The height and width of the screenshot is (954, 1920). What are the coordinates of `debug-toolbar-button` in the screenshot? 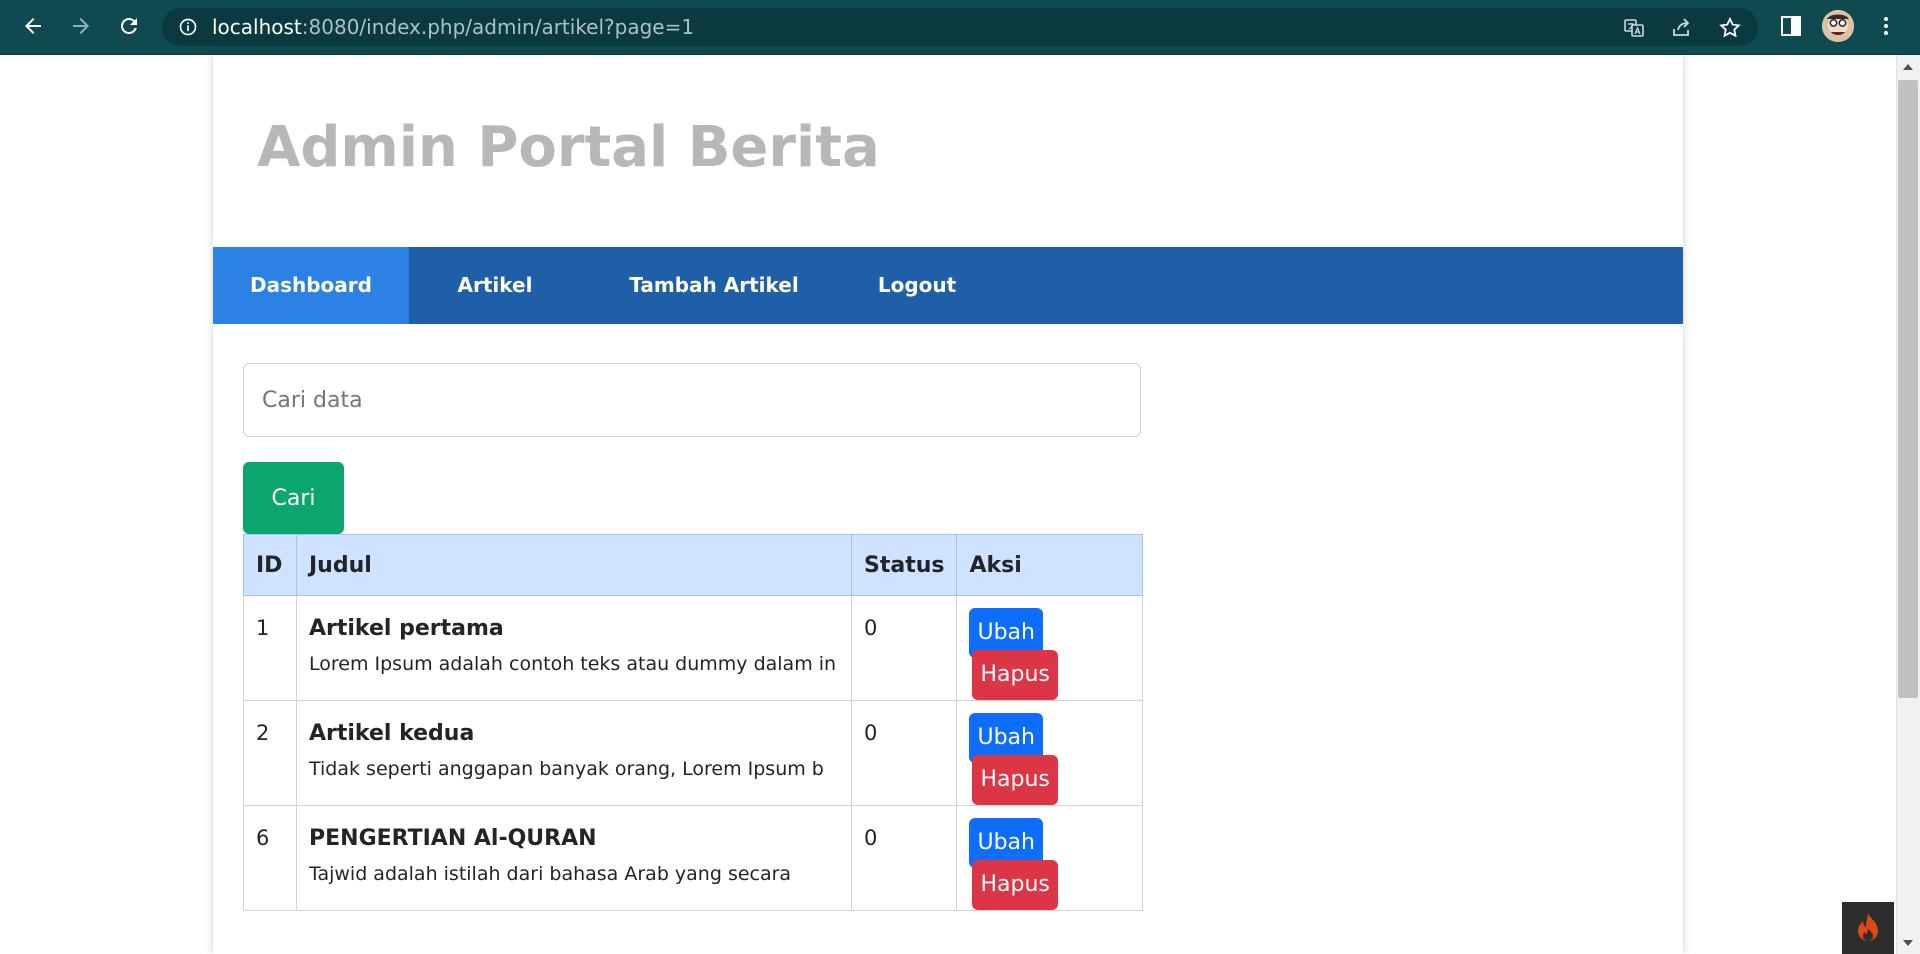 It's located at (1868, 928).